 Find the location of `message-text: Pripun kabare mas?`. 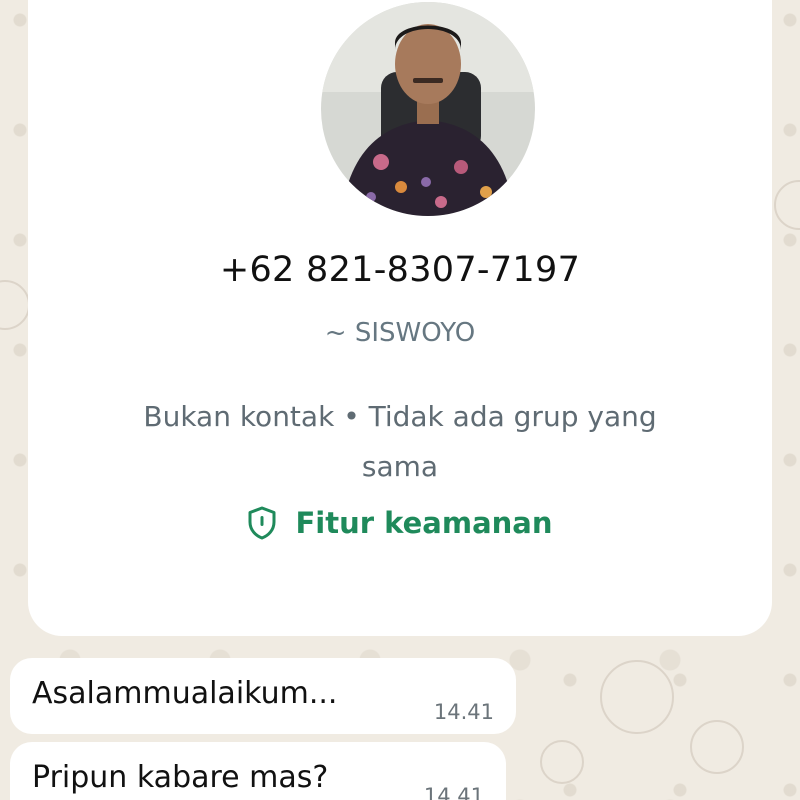

message-text: Pripun kabare mas? is located at coordinates (180, 777).